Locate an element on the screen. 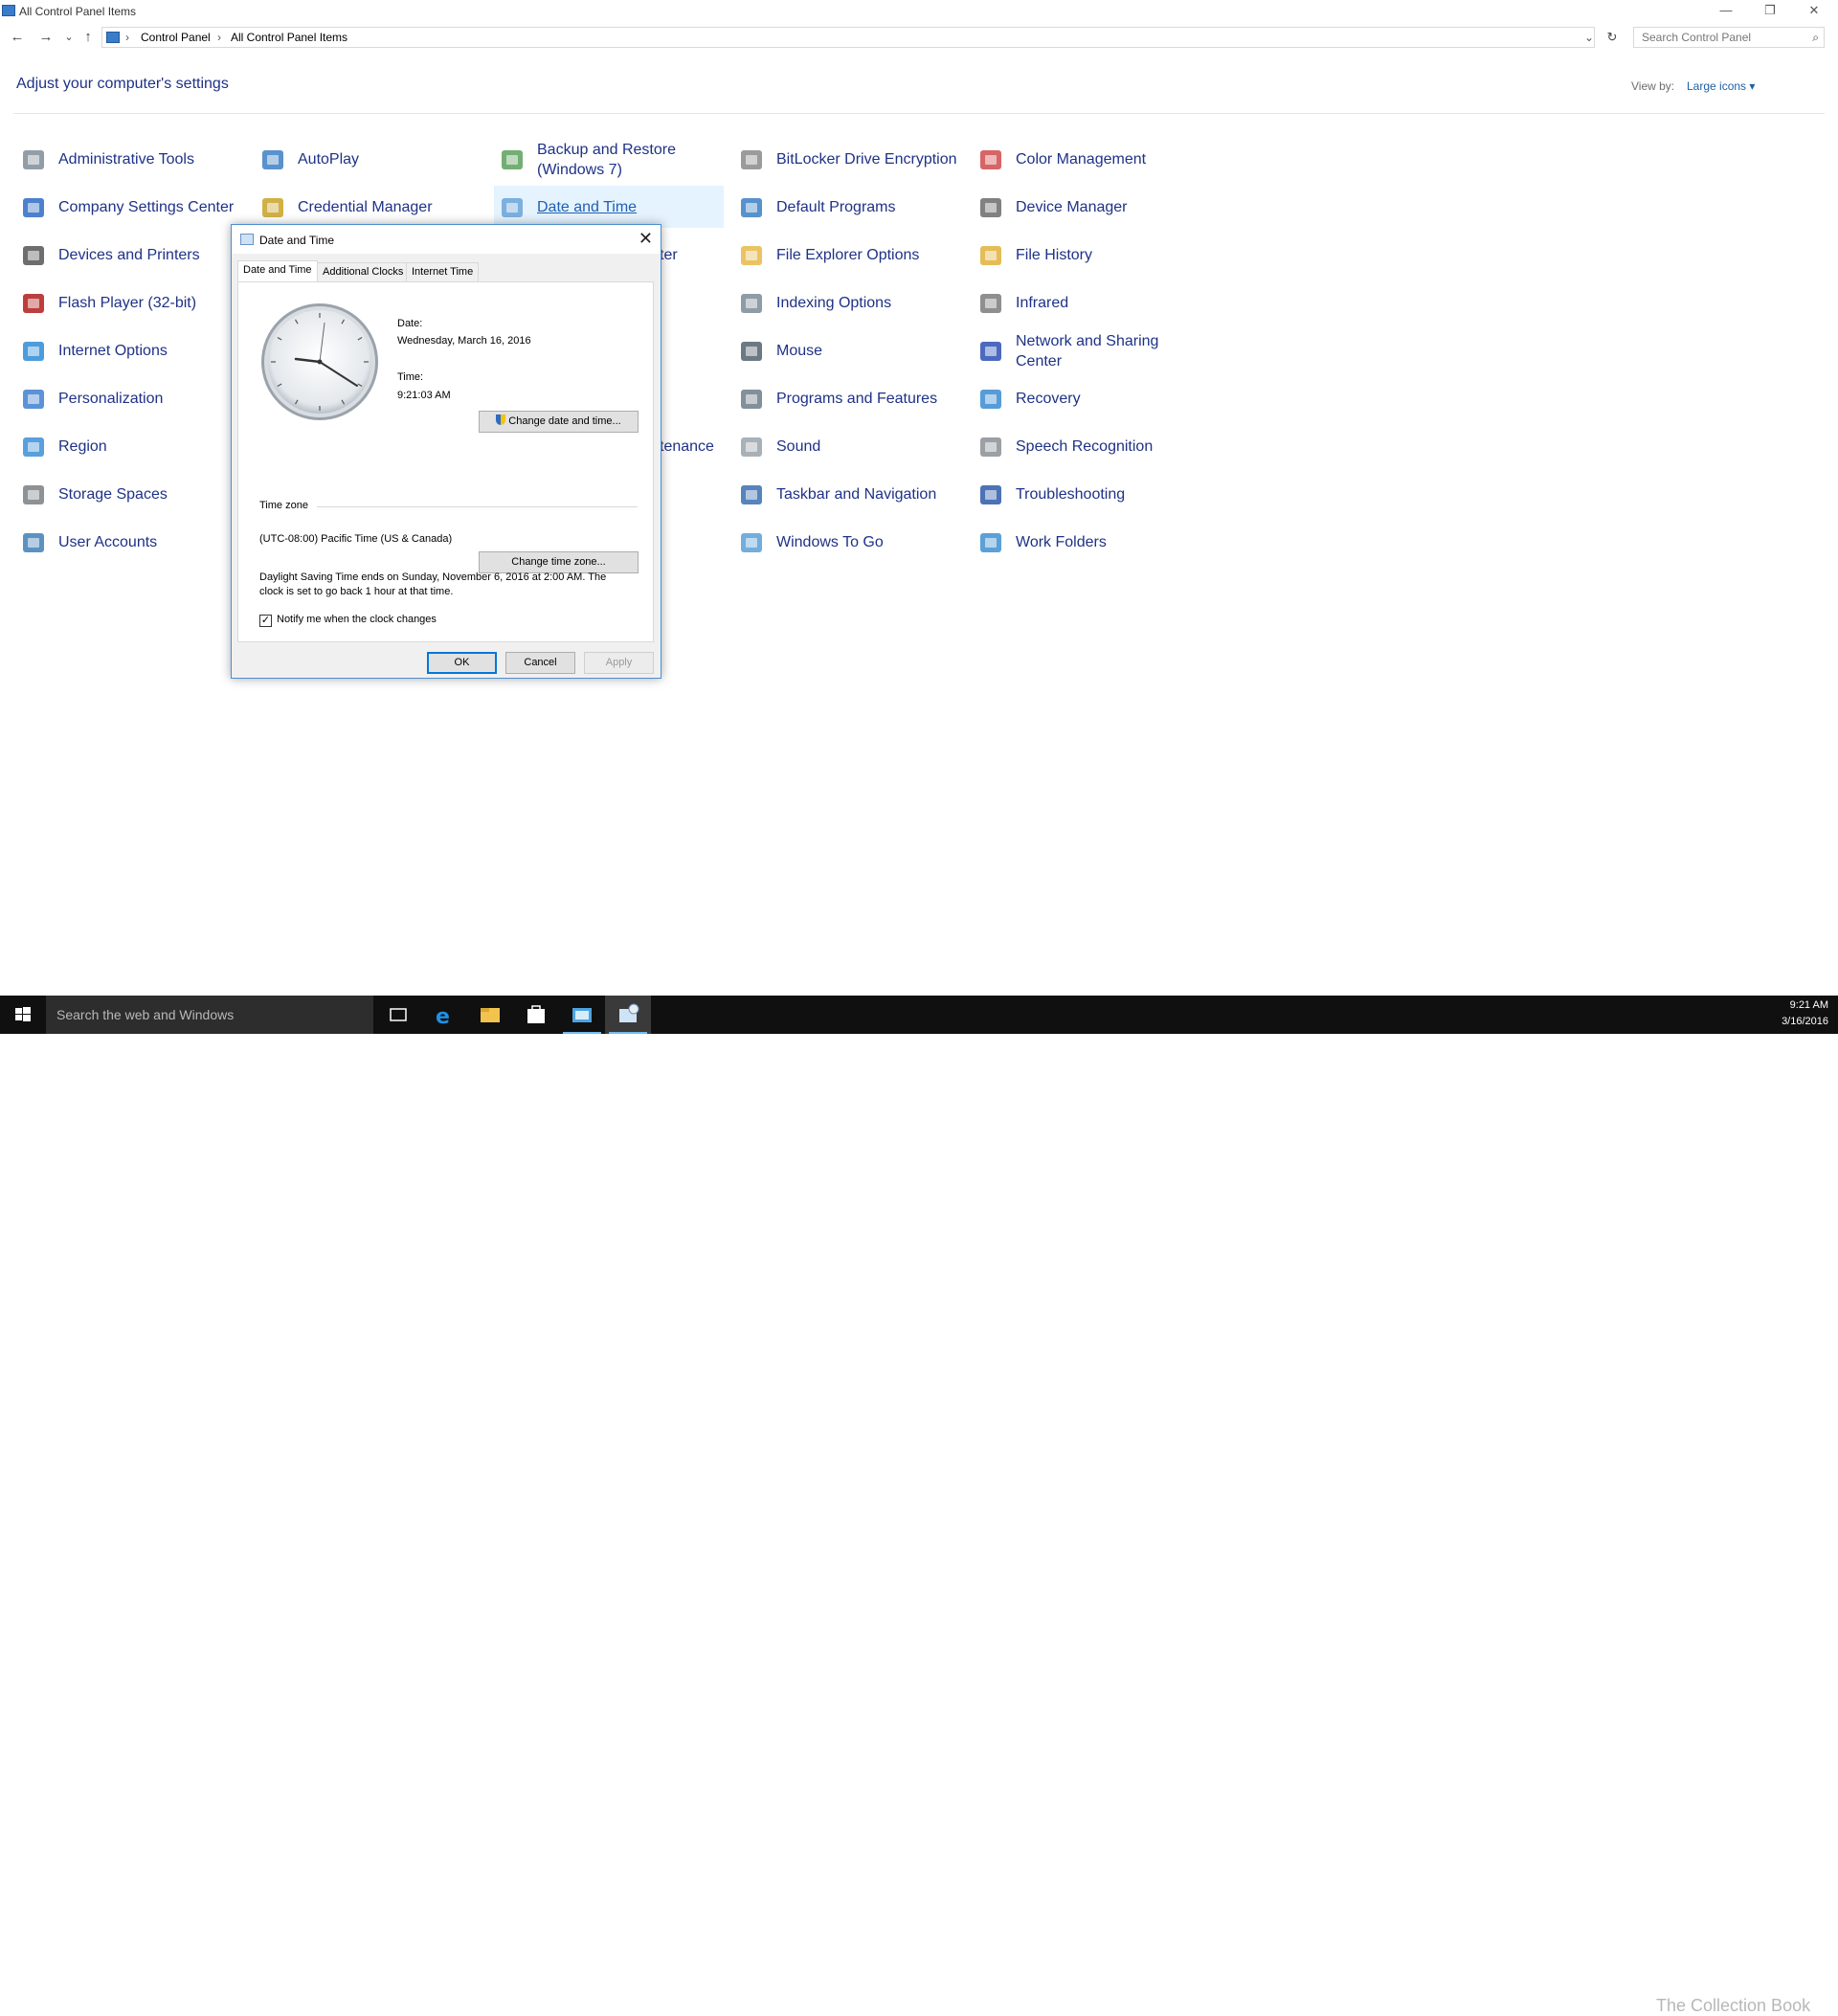 The image size is (1838, 2016). cp-item-flash-player-32-bit: Flash Player (32-bit) is located at coordinates (130, 302).